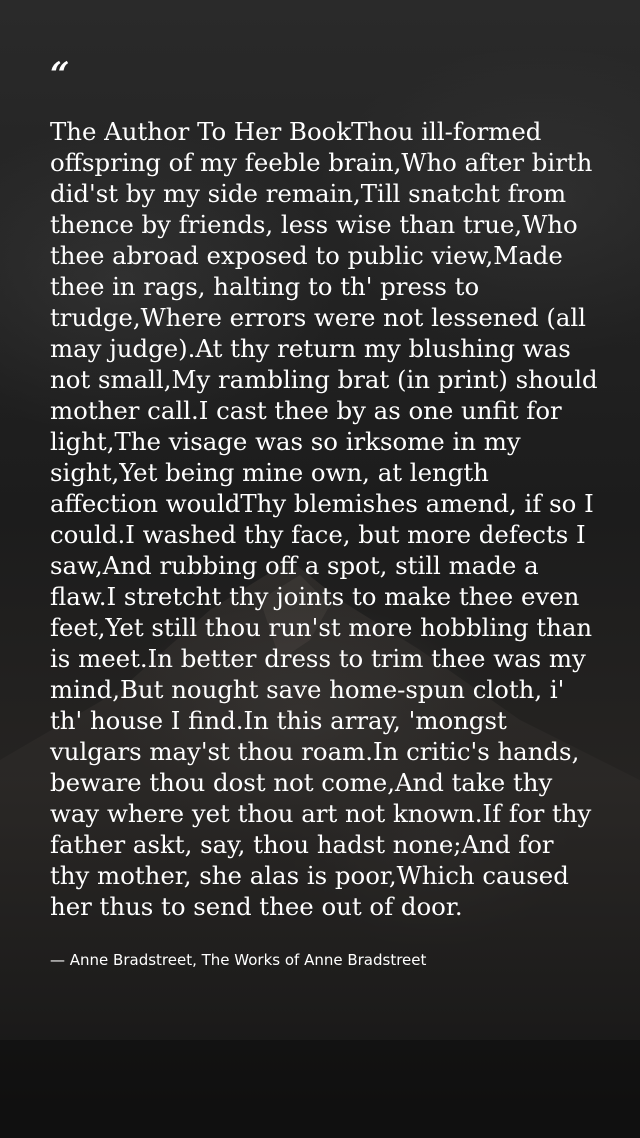 Image resolution: width=640 pixels, height=1138 pixels. Describe the element at coordinates (60, 75) in the screenshot. I see `quote-mark-icon: “` at that location.